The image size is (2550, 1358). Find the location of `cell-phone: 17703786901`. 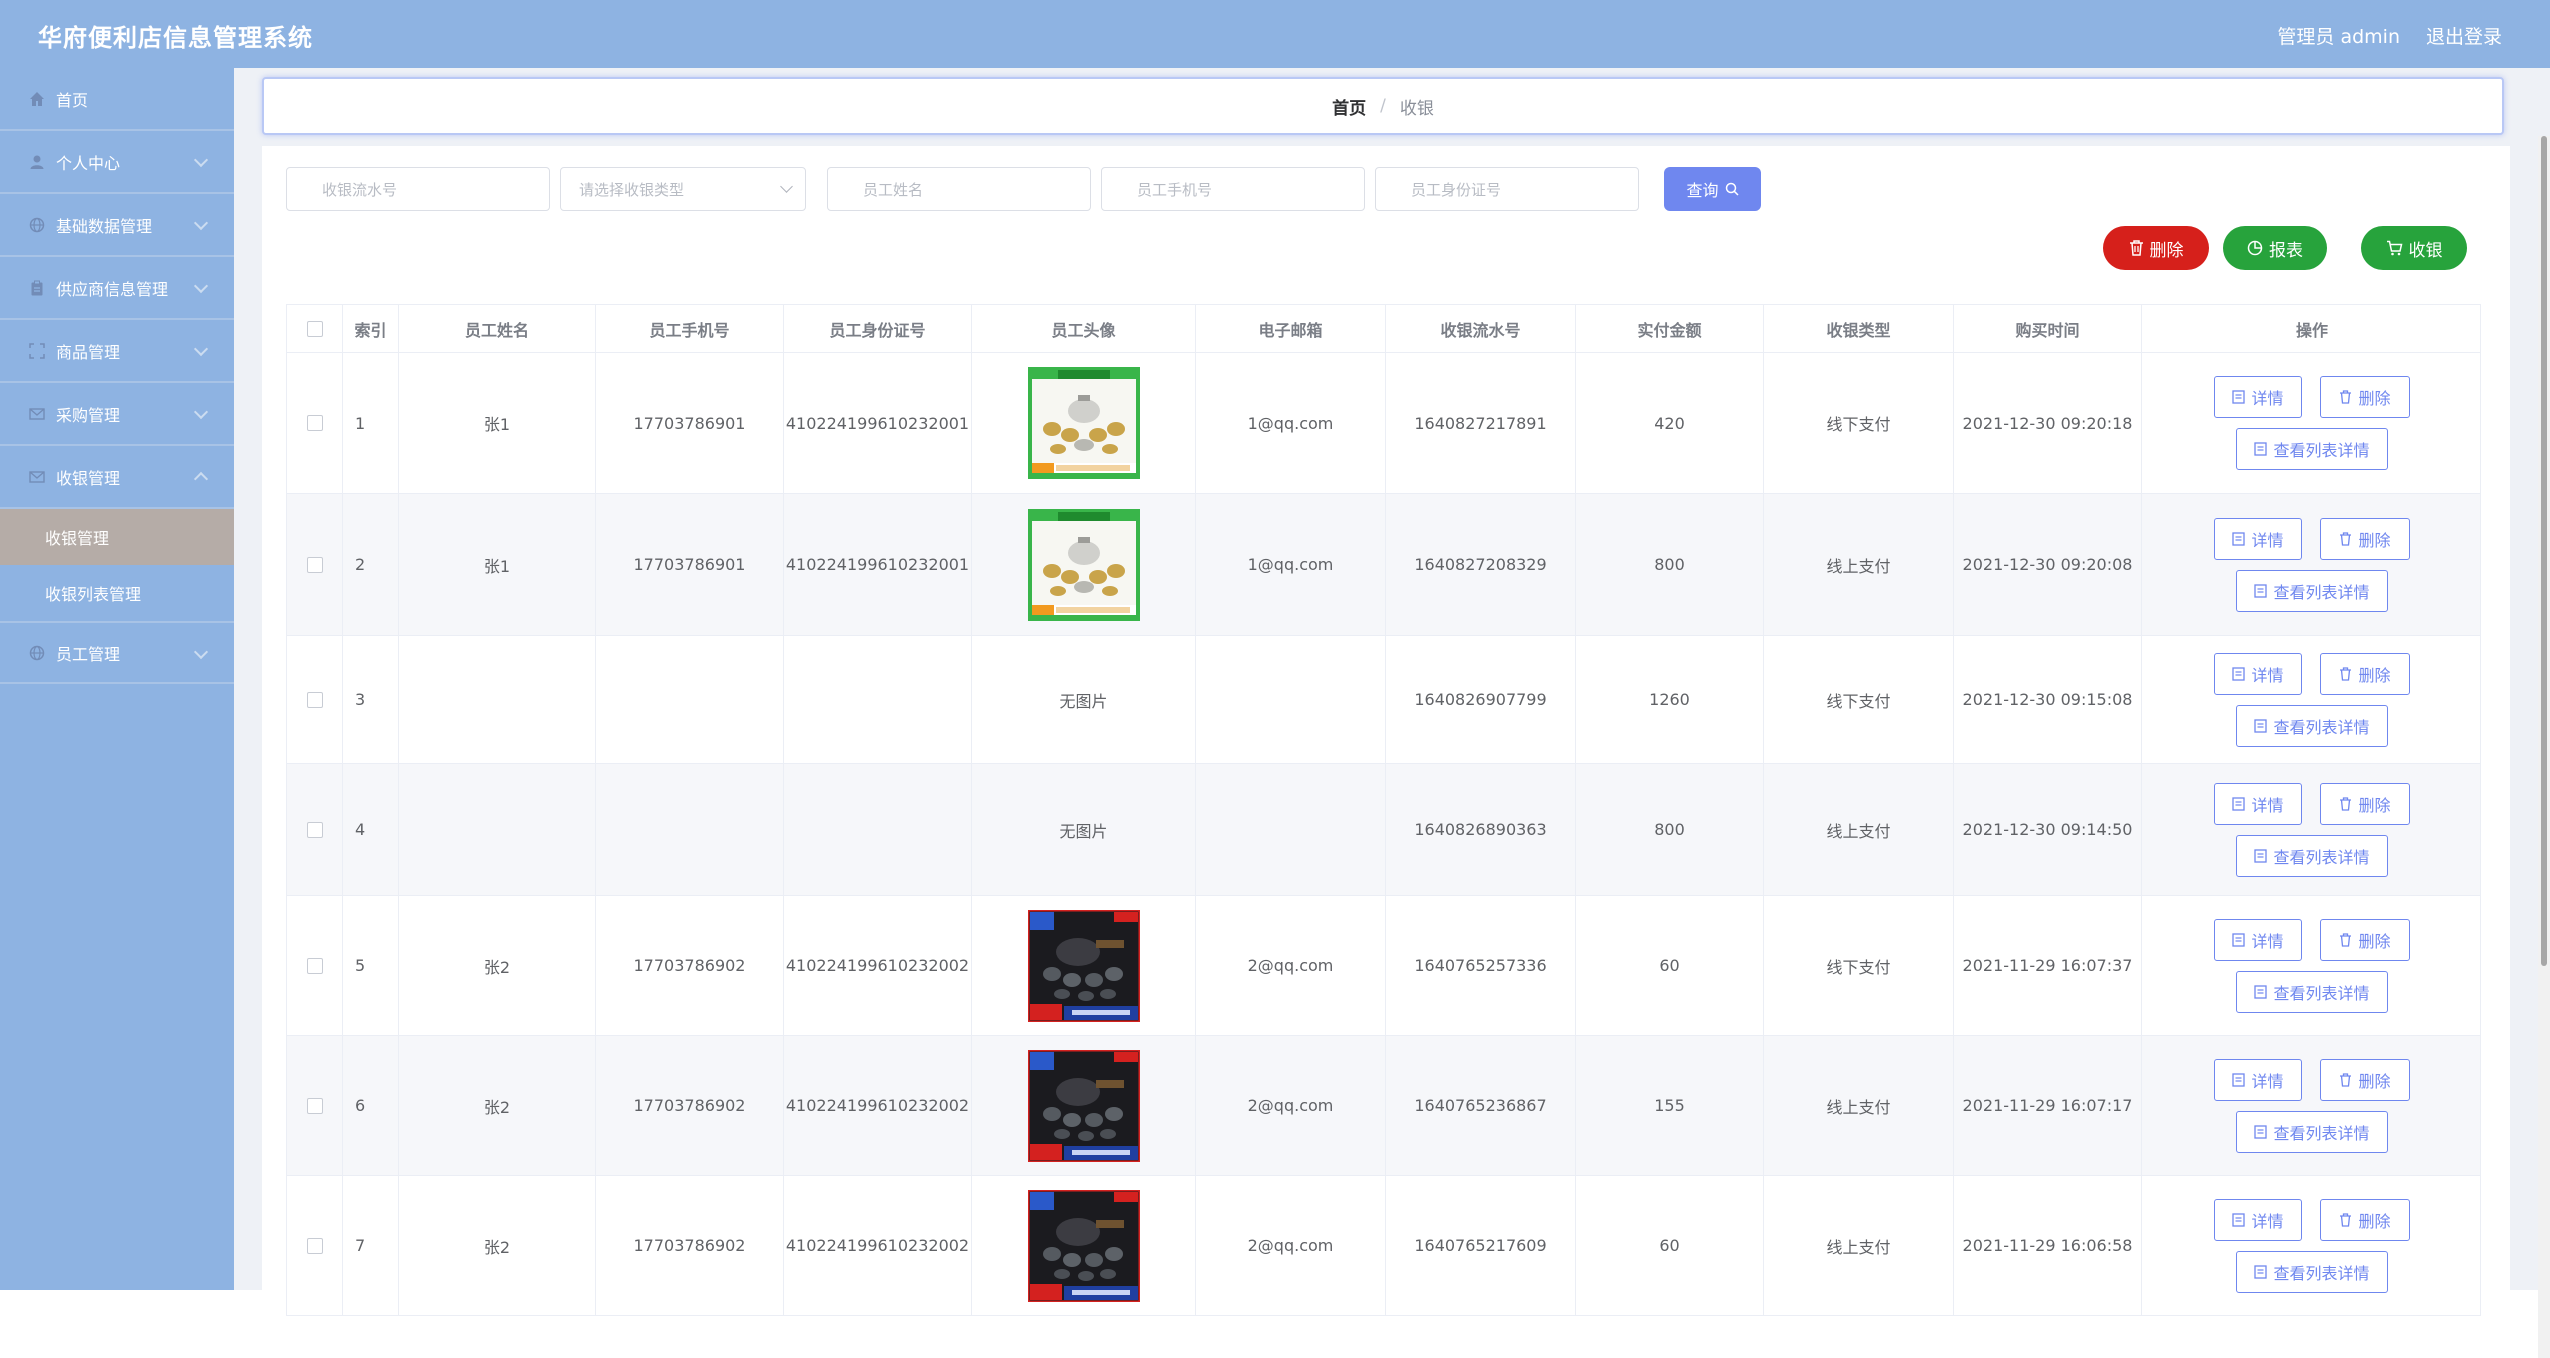

cell-phone: 17703786901 is located at coordinates (690, 423).